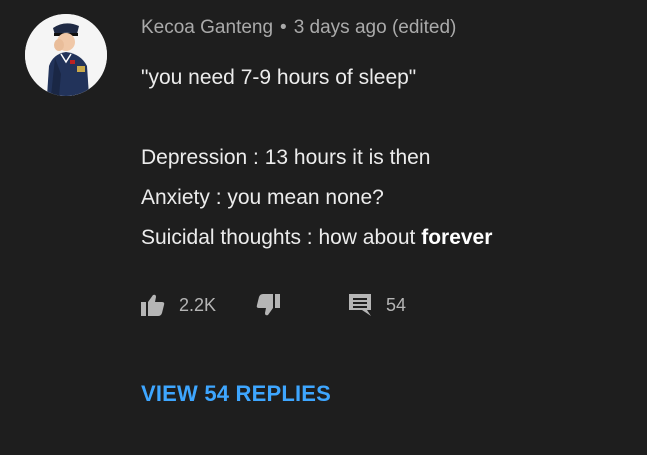 Image resolution: width=647 pixels, height=455 pixels. I want to click on comment-icon, so click(360, 305).